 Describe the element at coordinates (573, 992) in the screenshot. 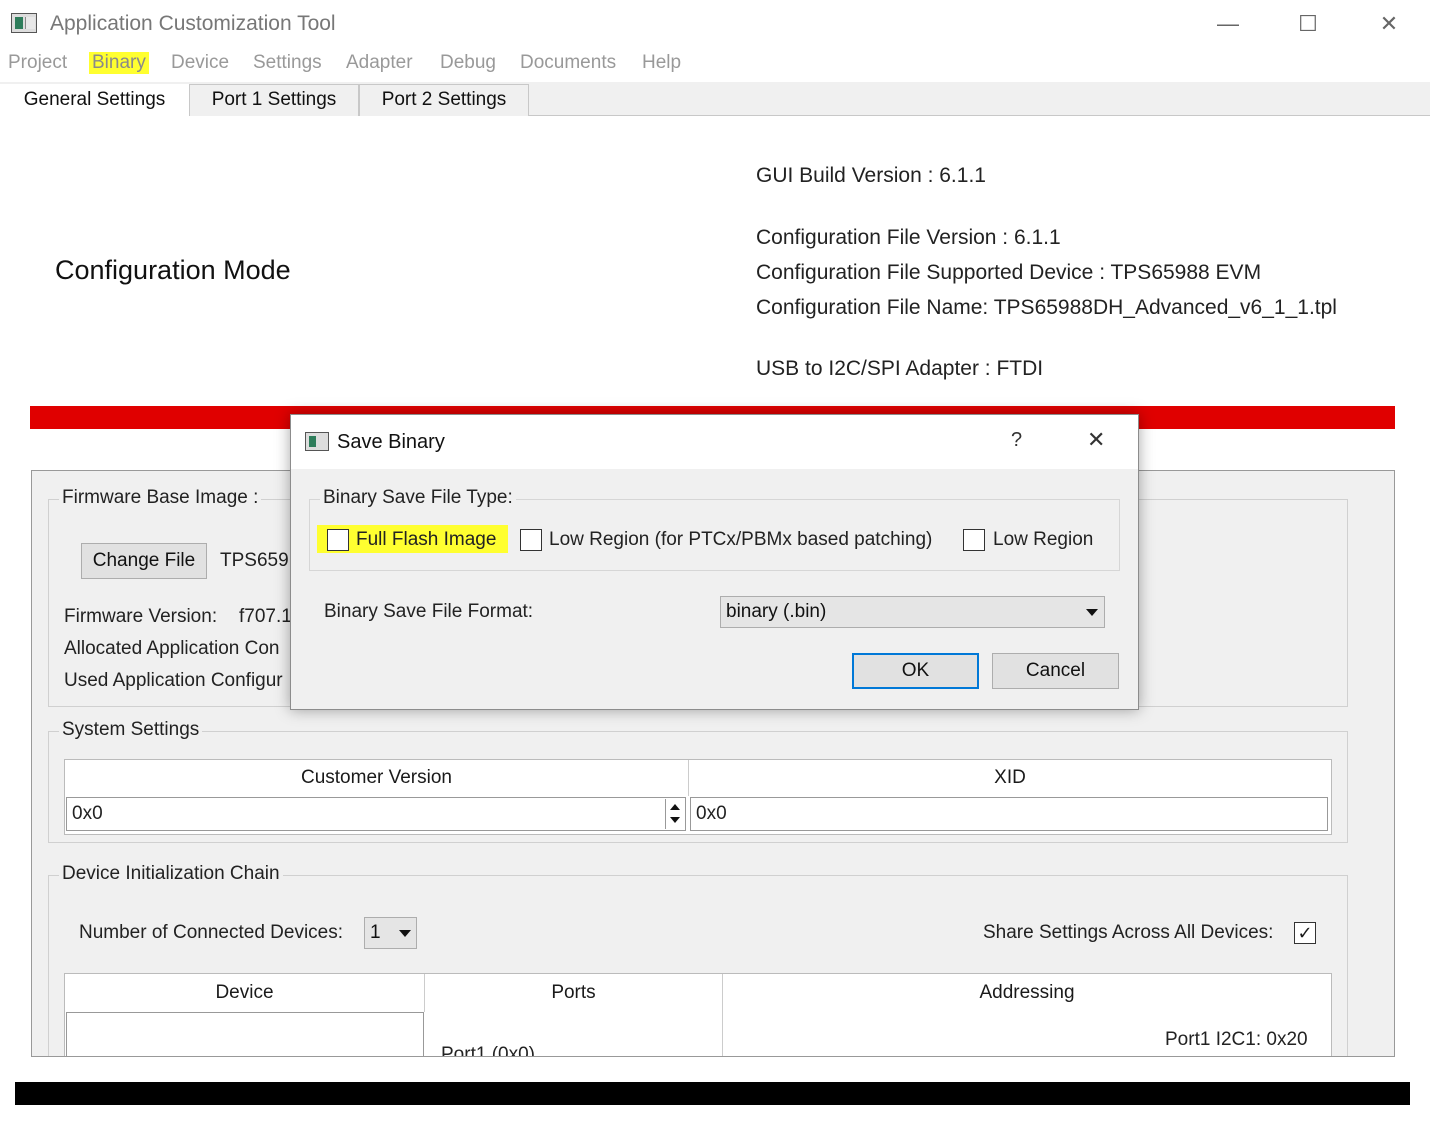

I see `column-ports: Ports` at that location.